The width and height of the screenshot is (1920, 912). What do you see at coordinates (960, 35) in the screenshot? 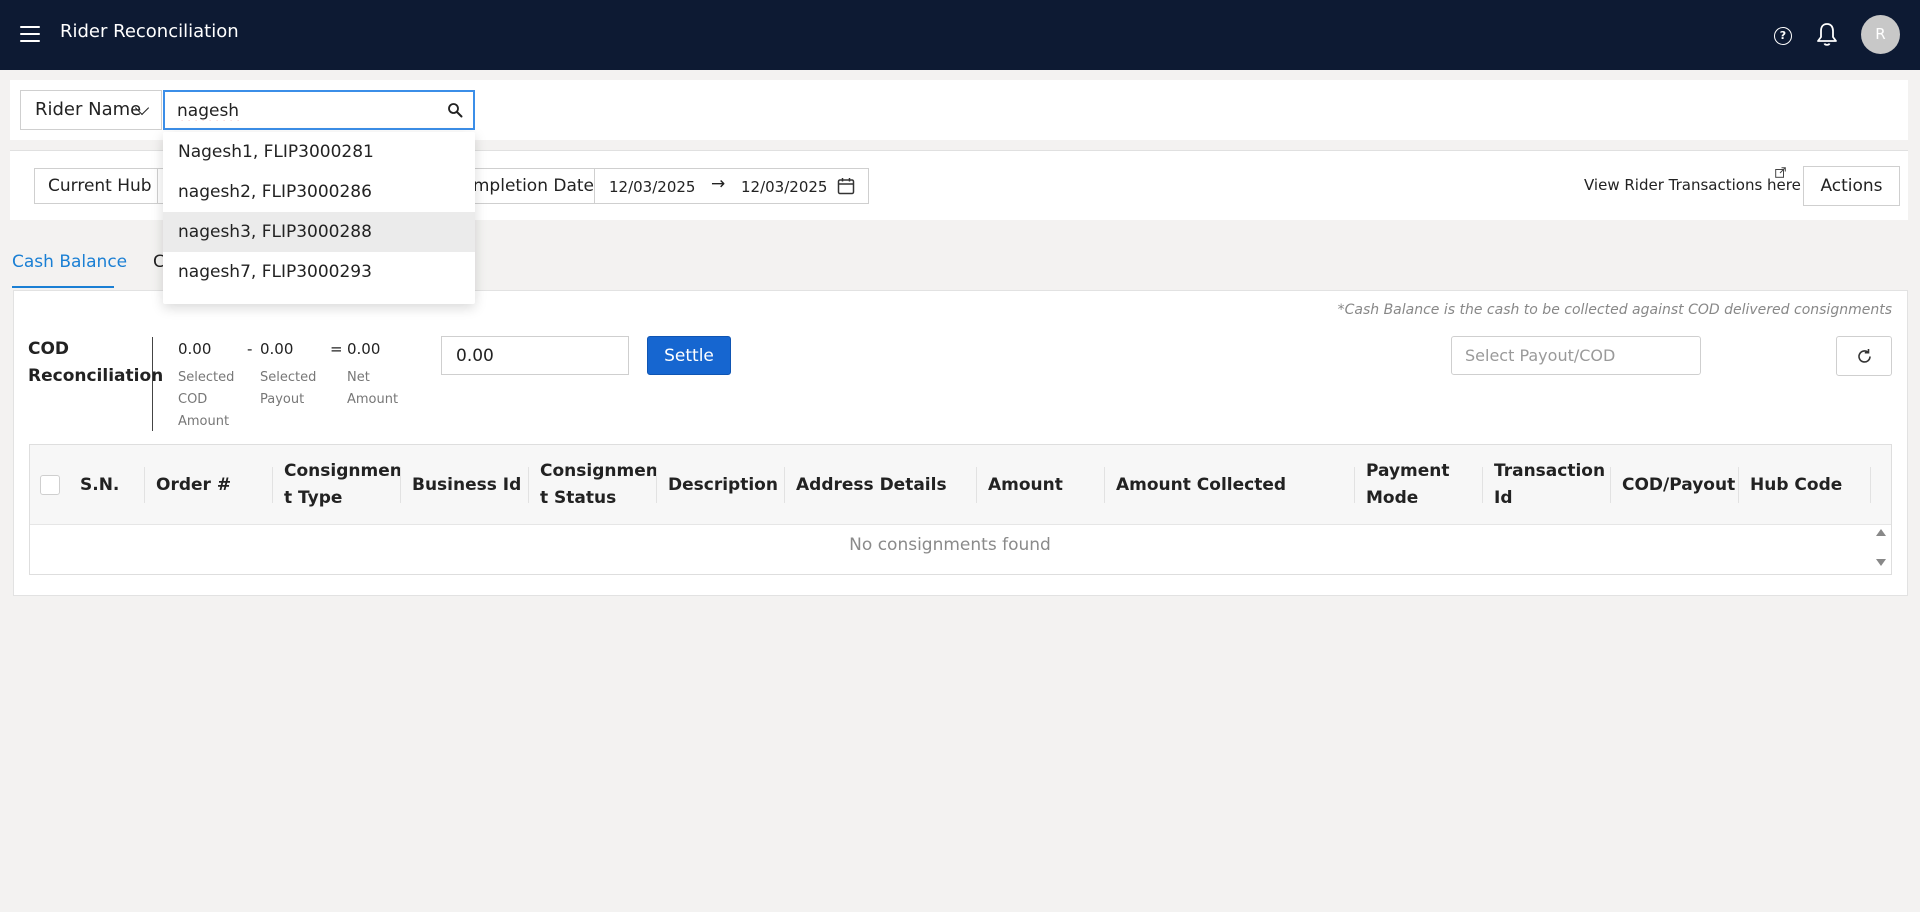
I see `top-app-bar: Rider Reconciliation ? R` at bounding box center [960, 35].